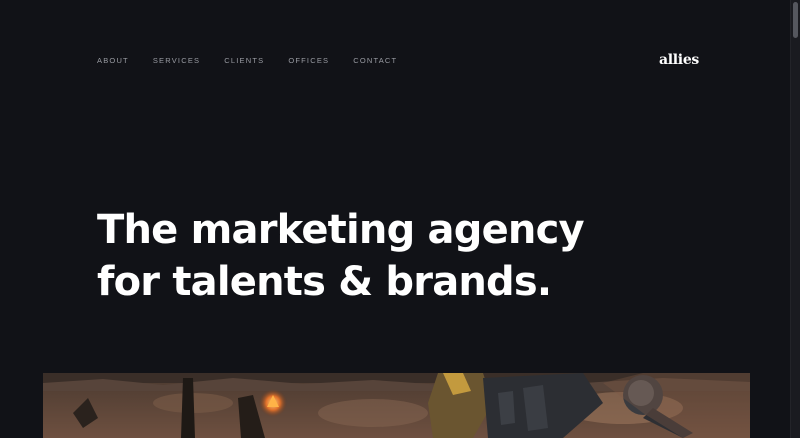 The image size is (800, 438). I want to click on scrollbar-thumb, so click(795, 20).